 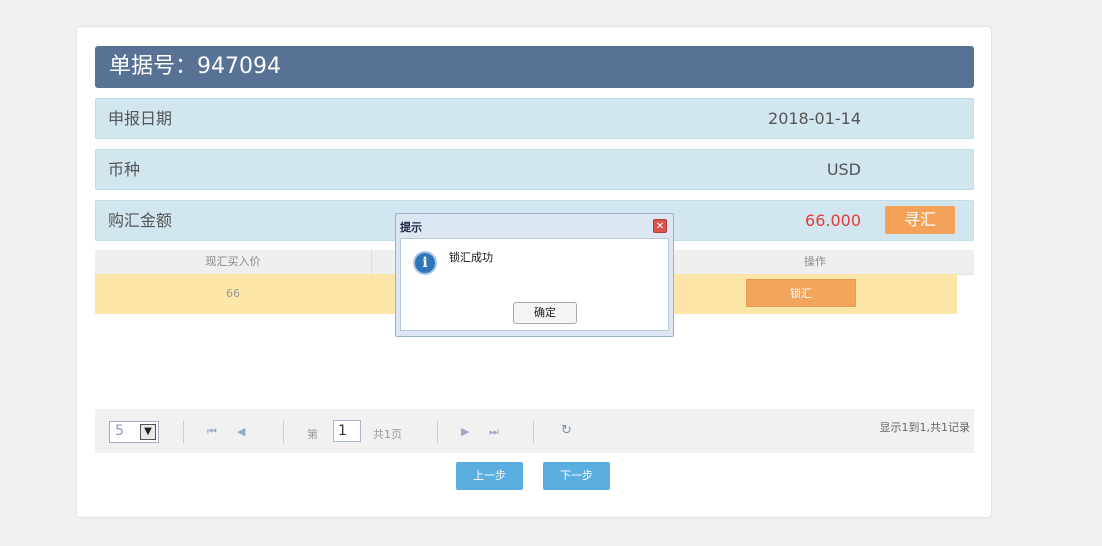 I want to click on first-page-icon: ⏮, so click(x=212, y=432).